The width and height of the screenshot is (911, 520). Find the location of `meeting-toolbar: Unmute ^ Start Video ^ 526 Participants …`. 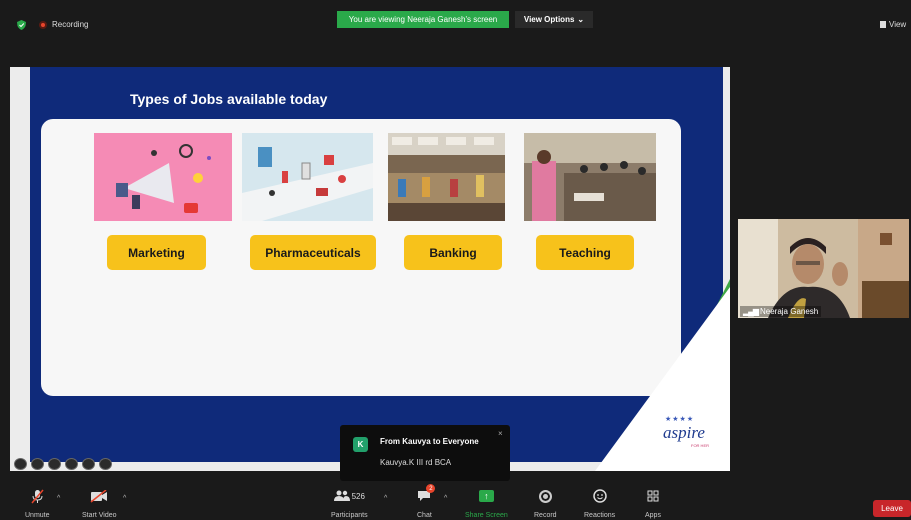

meeting-toolbar: Unmute ^ Start Video ^ 526 Participants … is located at coordinates (455, 502).